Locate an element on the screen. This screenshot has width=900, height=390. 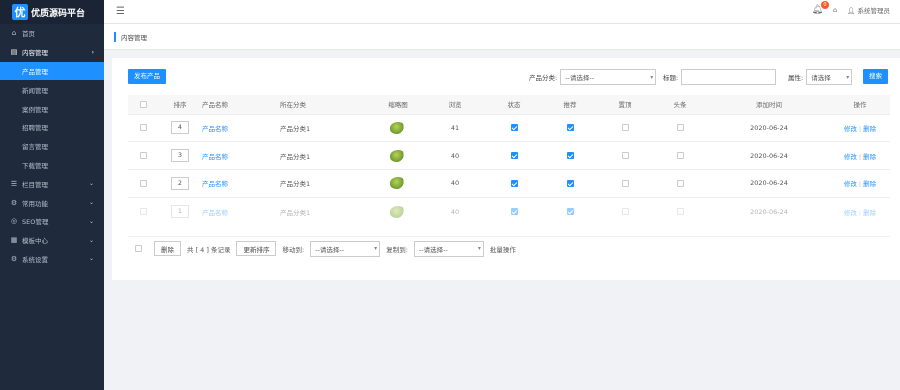
column-header: 状态 is located at coordinates (514, 104).